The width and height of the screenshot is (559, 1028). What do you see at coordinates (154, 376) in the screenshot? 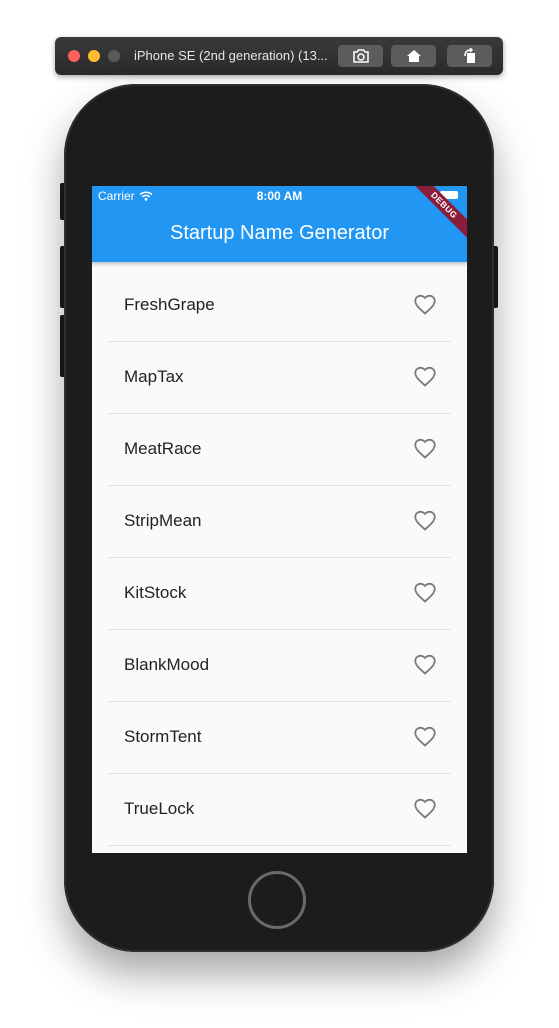
I see `list-item-name: MapTax` at bounding box center [154, 376].